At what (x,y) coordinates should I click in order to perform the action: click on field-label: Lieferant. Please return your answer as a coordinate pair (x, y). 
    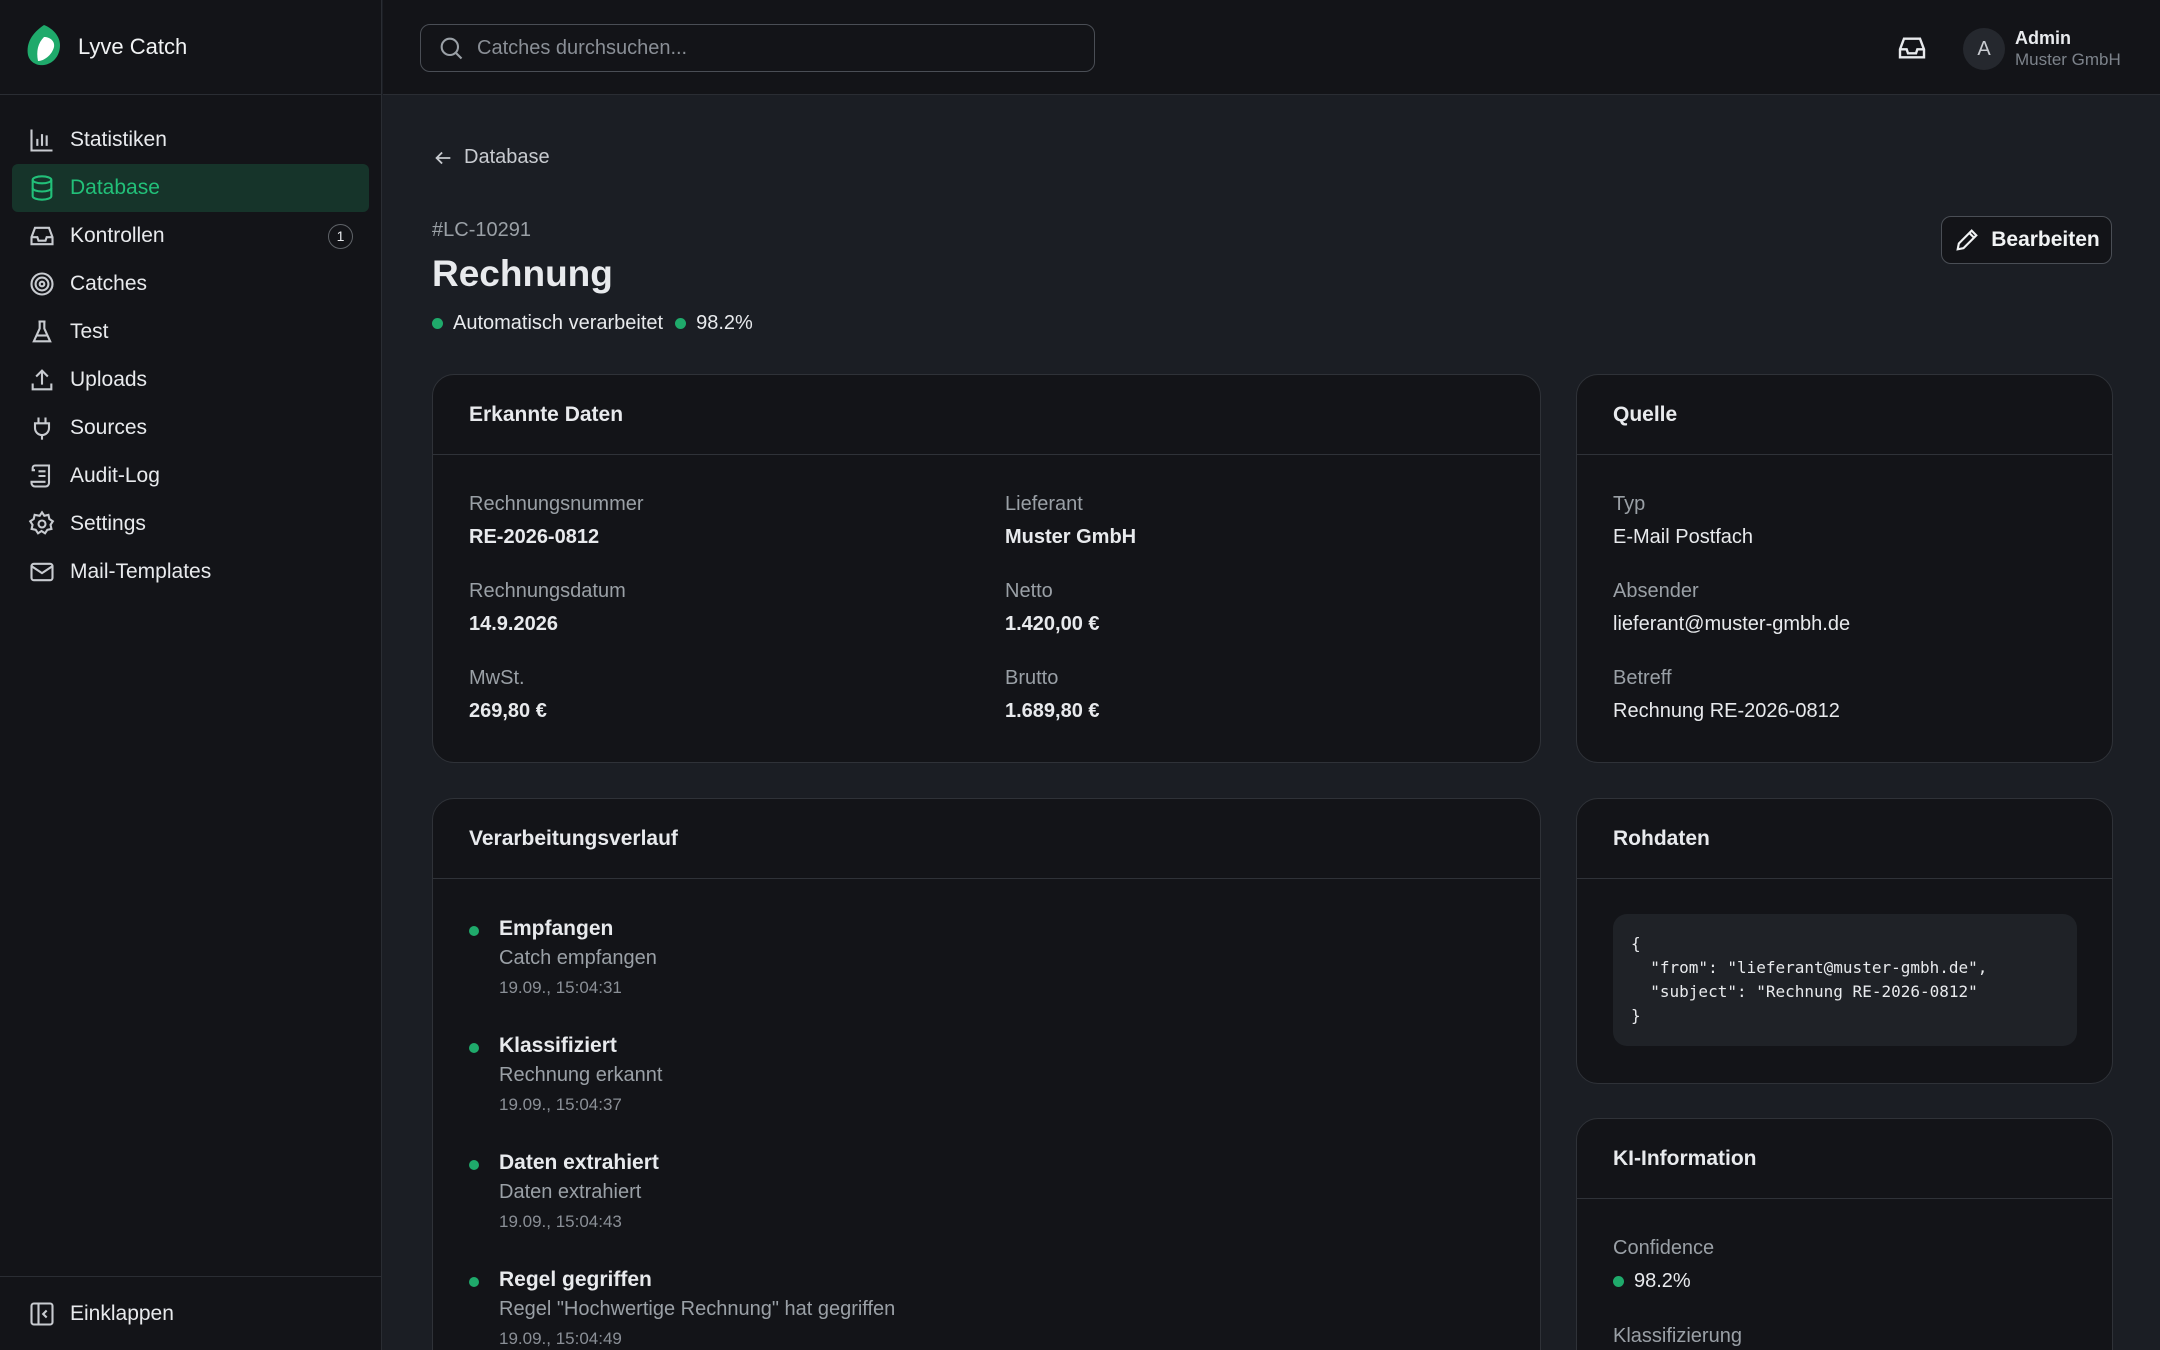
    Looking at the image, I should click on (1044, 504).